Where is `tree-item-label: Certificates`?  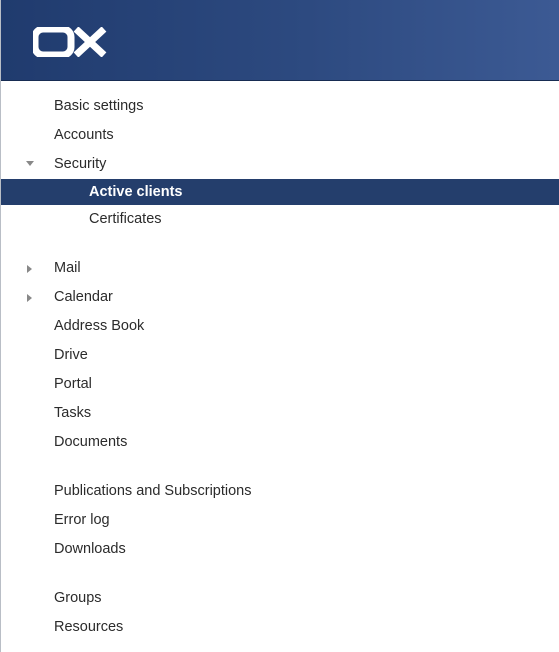 tree-item-label: Certificates is located at coordinates (125, 219).